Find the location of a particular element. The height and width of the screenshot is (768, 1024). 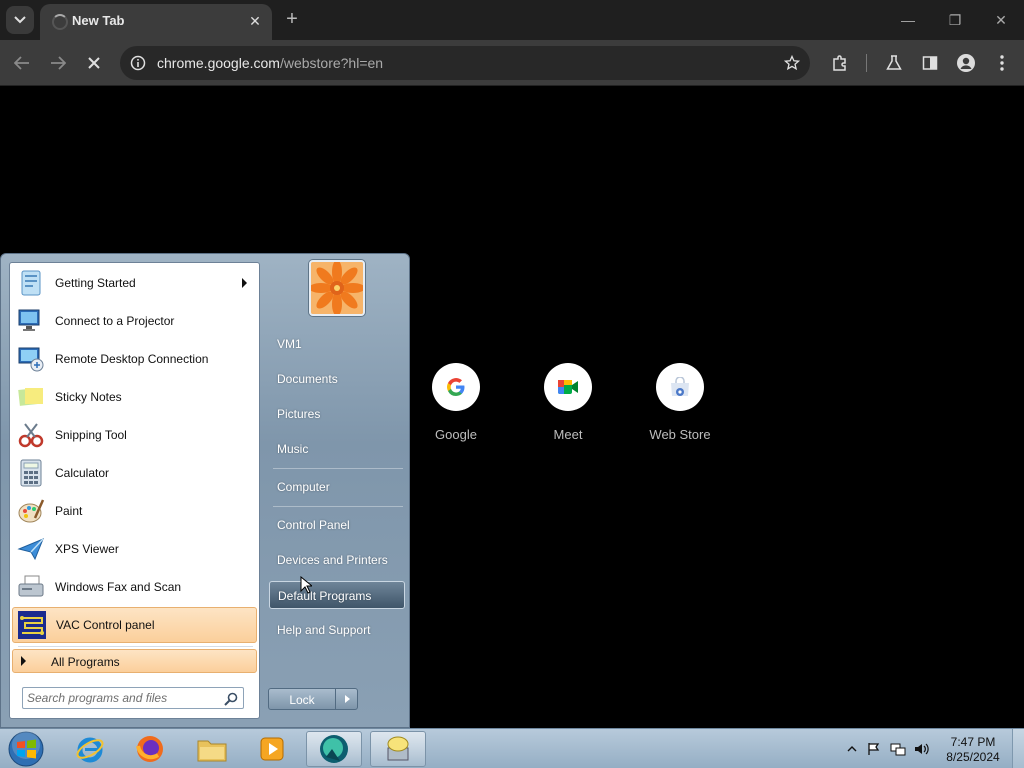

start-link-music: Music is located at coordinates (337, 449).